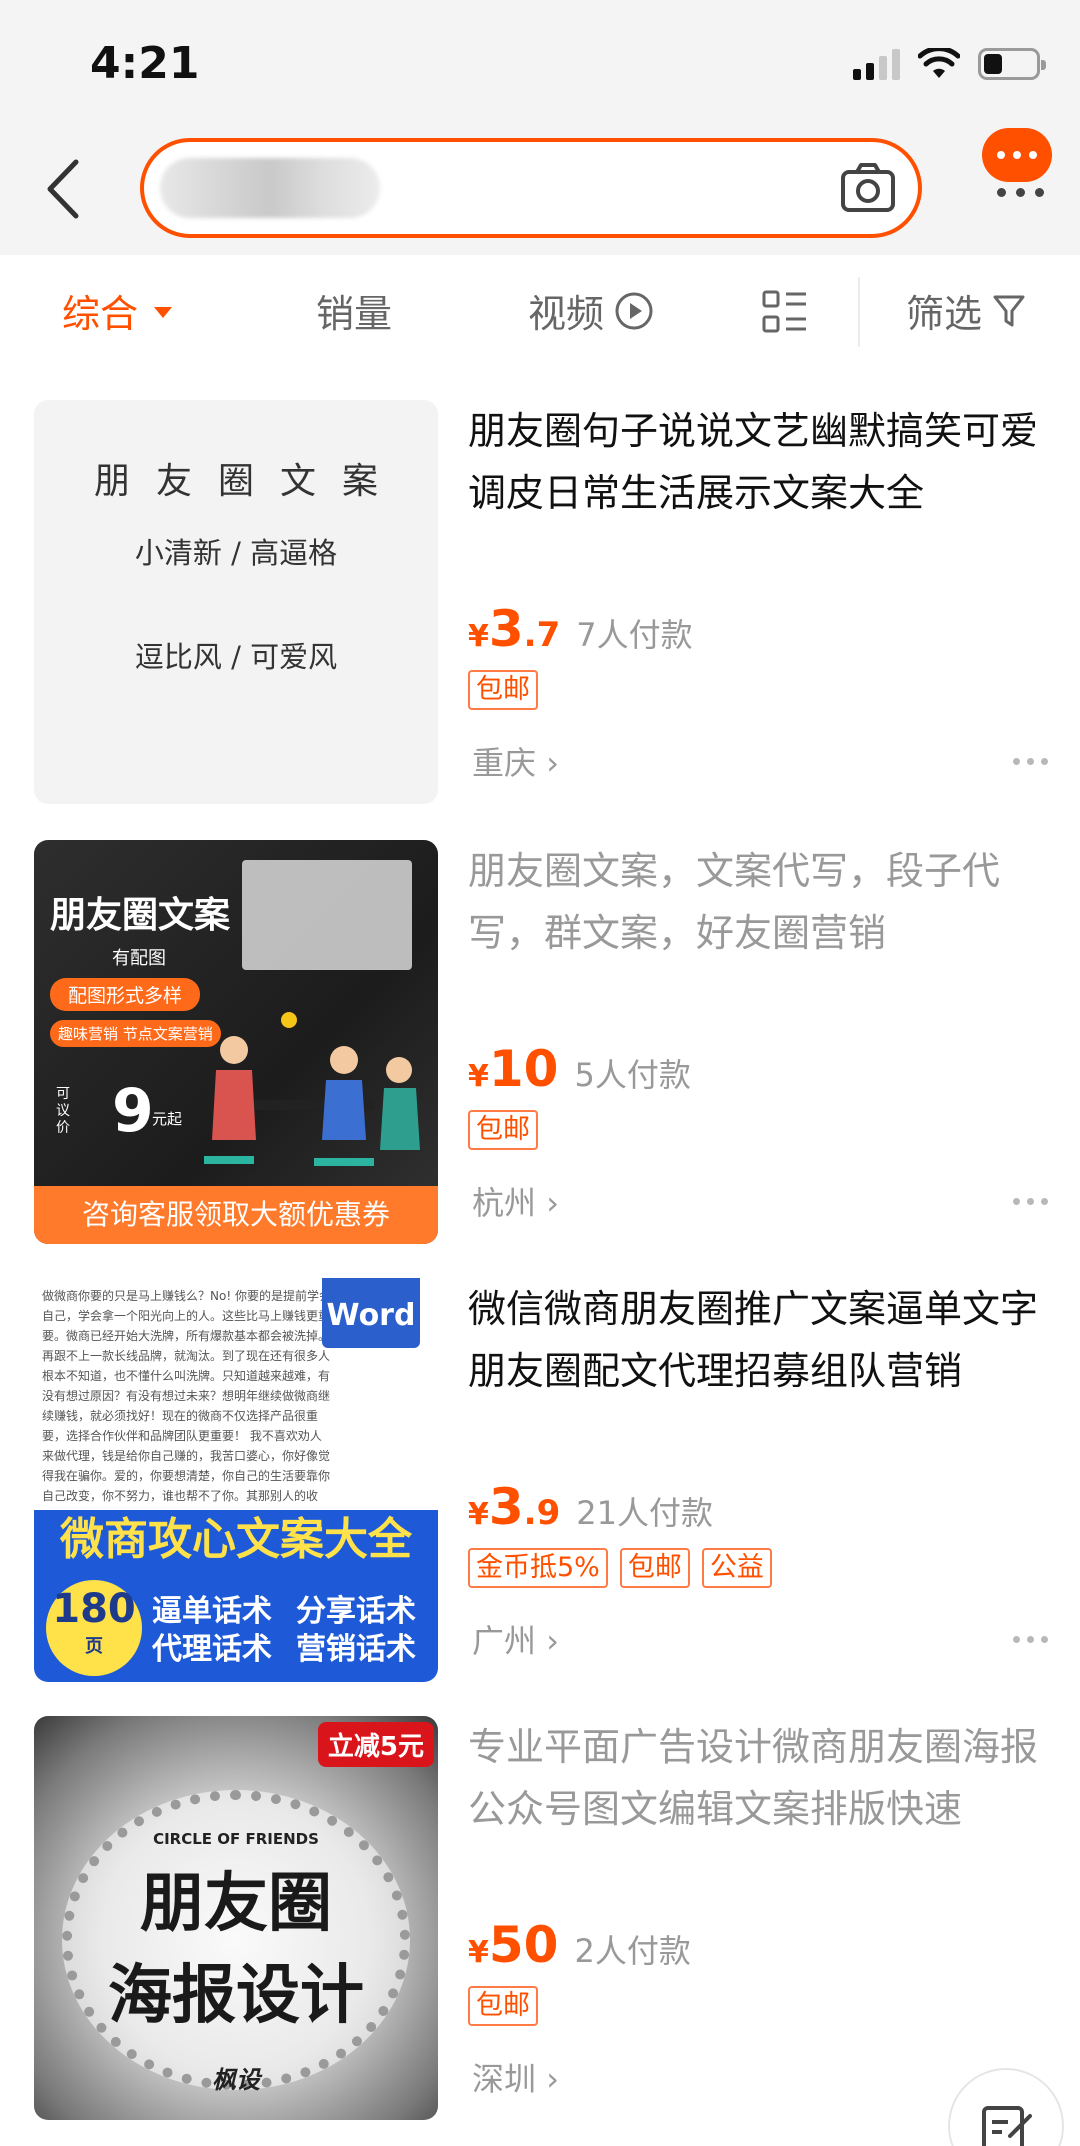 The image size is (1080, 2146). I want to click on thumb-discount-badge: 立减5元, so click(375, 1744).